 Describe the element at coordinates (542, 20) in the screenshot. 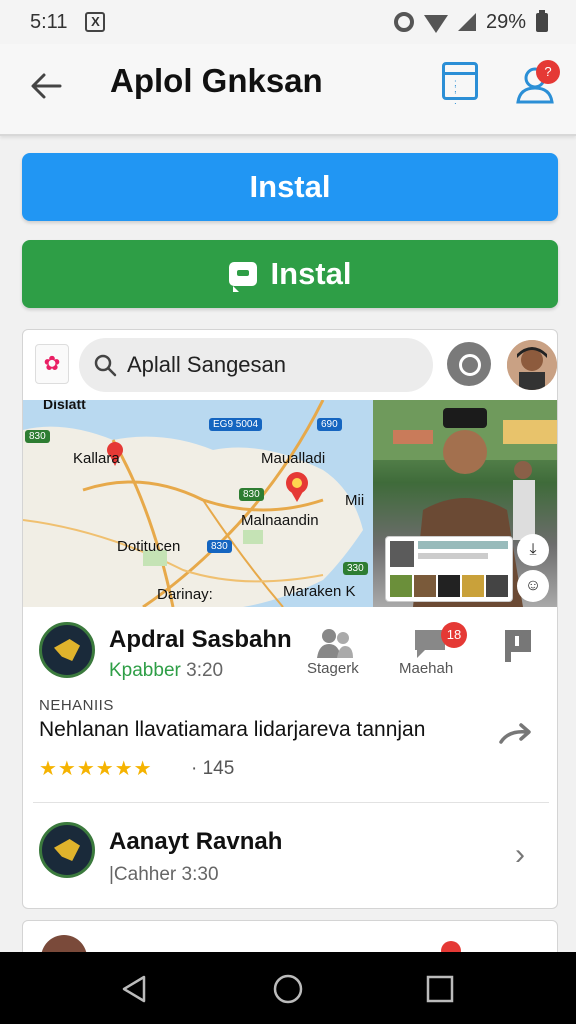

I see `battery-icon` at that location.